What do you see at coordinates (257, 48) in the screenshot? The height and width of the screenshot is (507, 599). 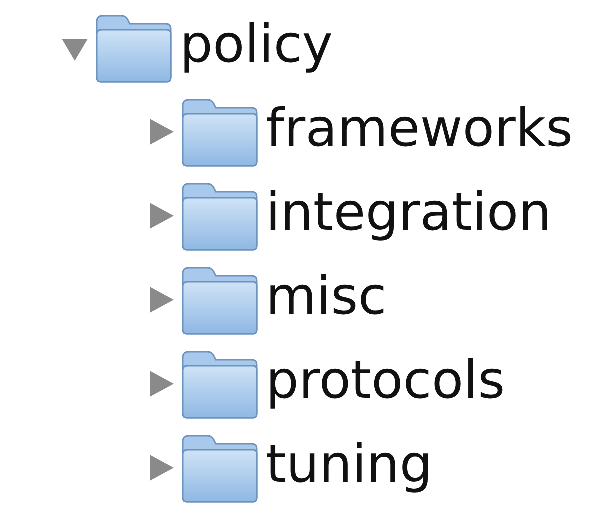 I see `folder-name: policy` at bounding box center [257, 48].